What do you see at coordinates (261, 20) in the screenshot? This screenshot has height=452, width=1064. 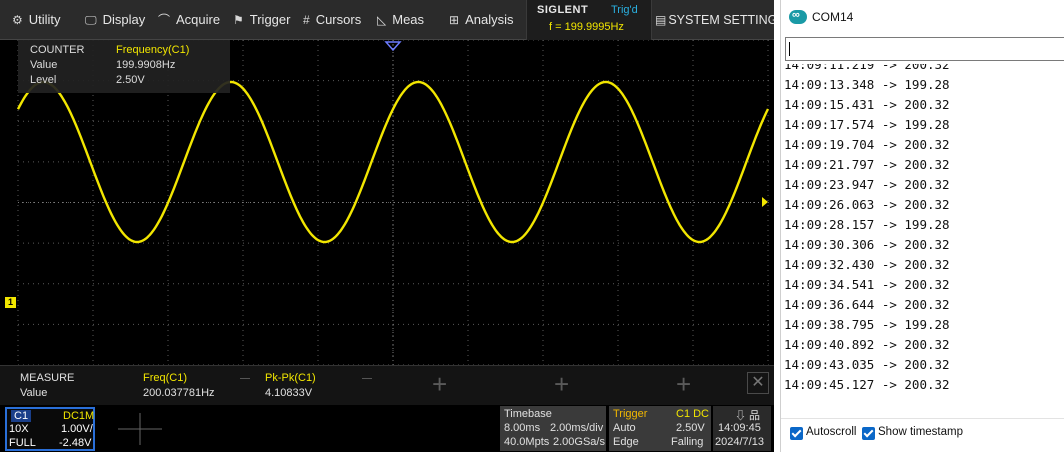 I see `menu-trigger: ⚑ Trigger` at bounding box center [261, 20].